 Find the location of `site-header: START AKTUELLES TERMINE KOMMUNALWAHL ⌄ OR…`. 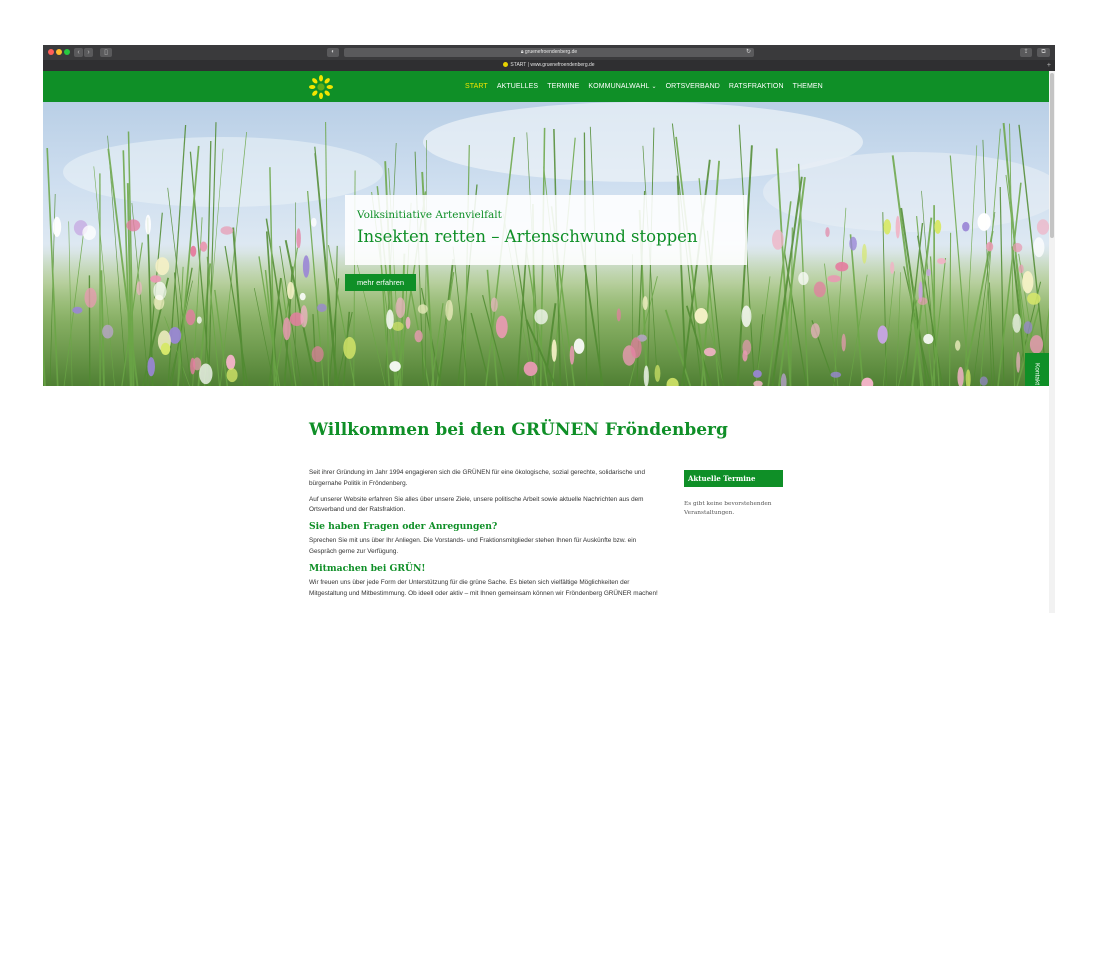

site-header: START AKTUELLES TERMINE KOMMUNALWAHL ⌄ OR… is located at coordinates (546, 86).